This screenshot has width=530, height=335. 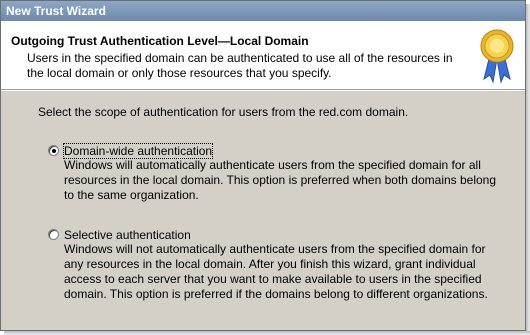 What do you see at coordinates (528, 169) in the screenshot?
I see `window-shadow-right` at bounding box center [528, 169].